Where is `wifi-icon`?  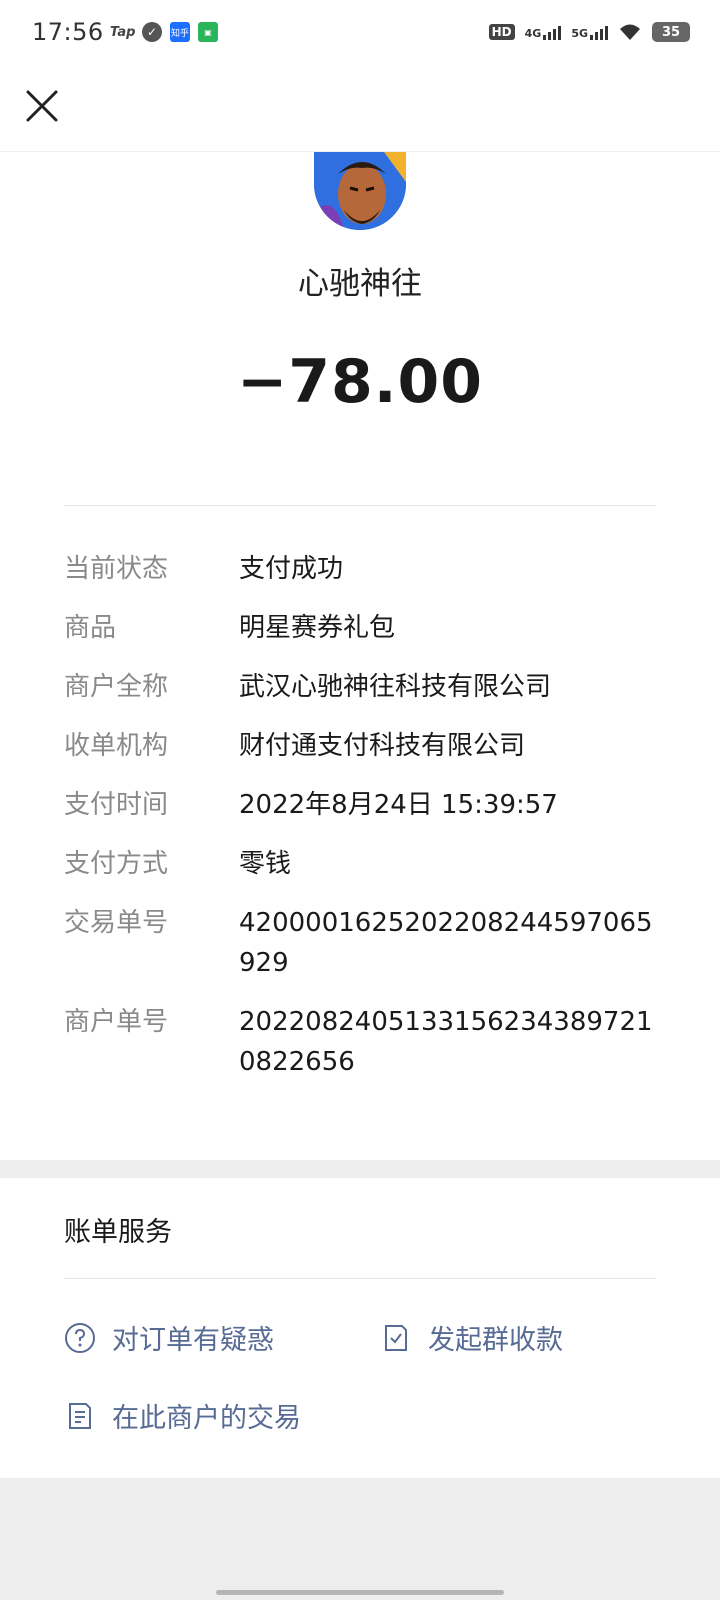 wifi-icon is located at coordinates (630, 32).